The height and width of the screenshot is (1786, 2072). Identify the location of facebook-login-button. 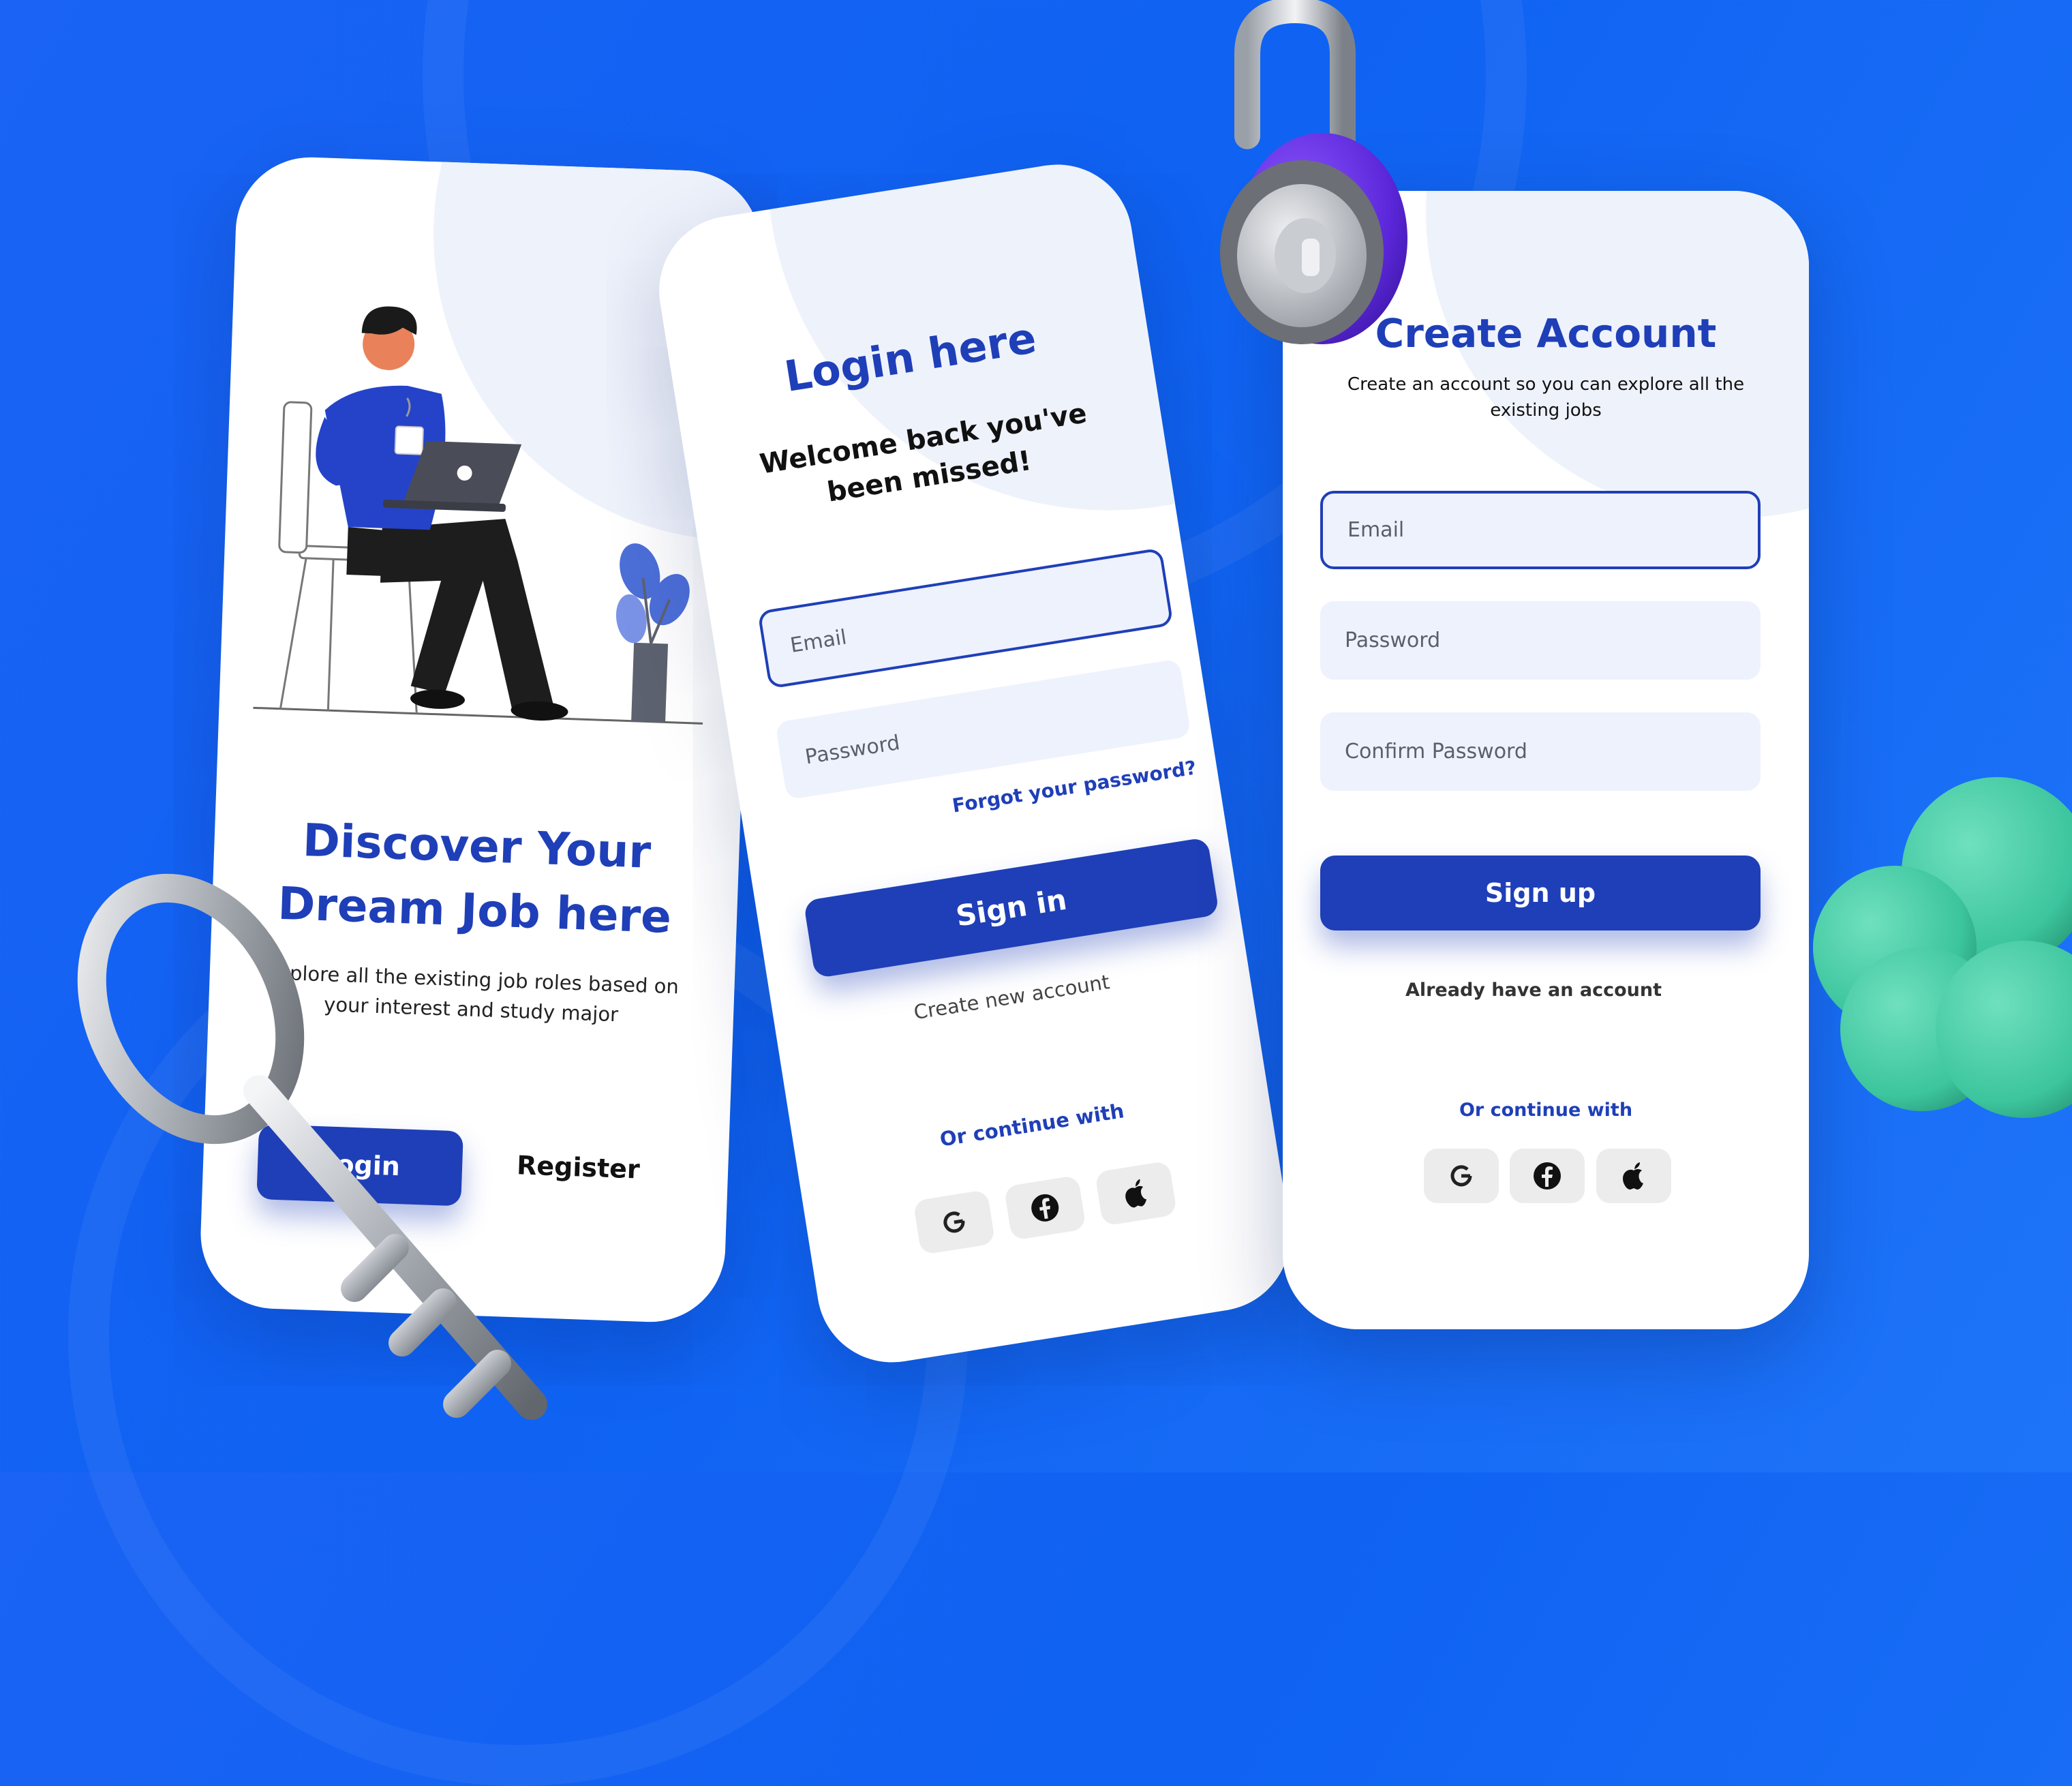
(1044, 1208).